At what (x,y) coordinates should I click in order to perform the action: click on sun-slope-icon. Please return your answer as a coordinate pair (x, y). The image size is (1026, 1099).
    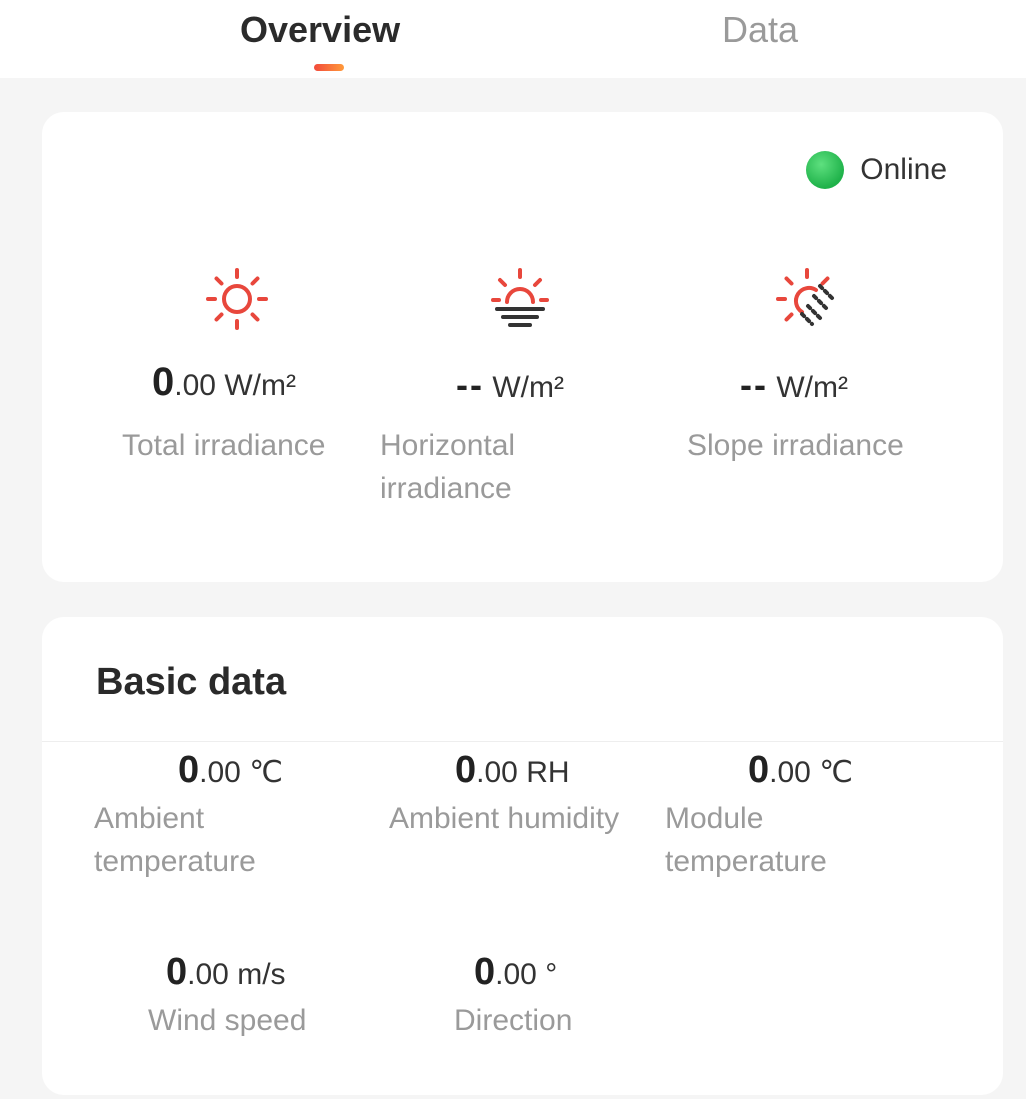
    Looking at the image, I should click on (806, 297).